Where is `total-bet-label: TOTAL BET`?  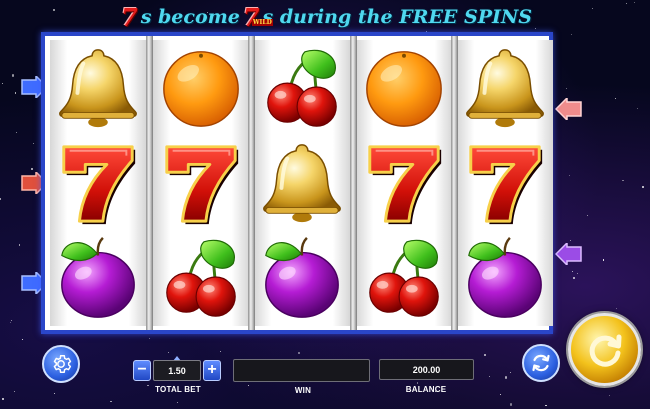
total-bet-label: TOTAL BET is located at coordinates (178, 389).